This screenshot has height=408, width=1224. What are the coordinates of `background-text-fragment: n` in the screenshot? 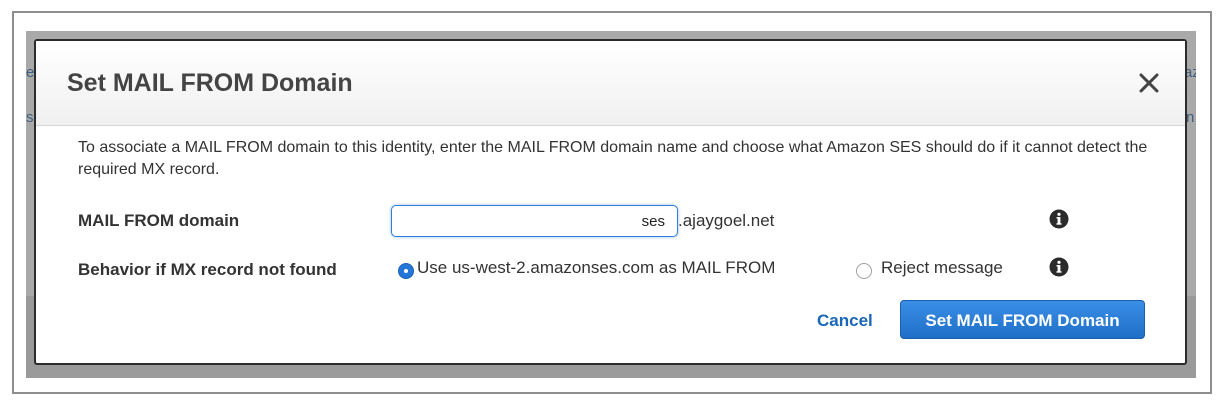 It's located at (1190, 117).